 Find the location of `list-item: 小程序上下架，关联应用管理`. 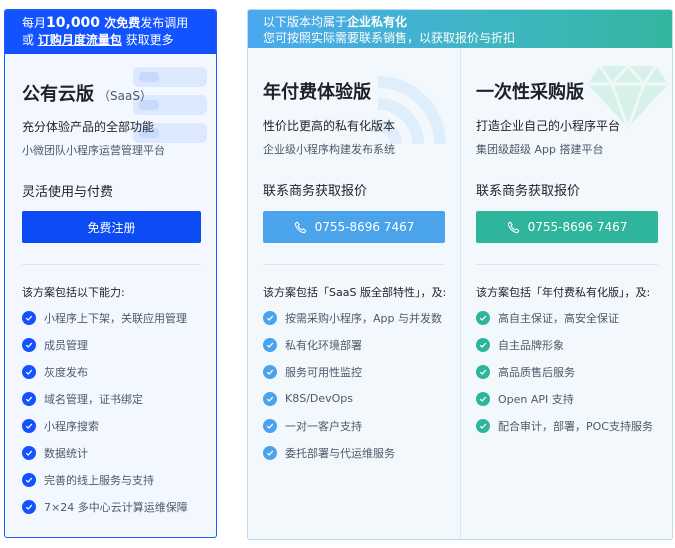

list-item: 小程序上下架，关联应用管理 is located at coordinates (105, 317).